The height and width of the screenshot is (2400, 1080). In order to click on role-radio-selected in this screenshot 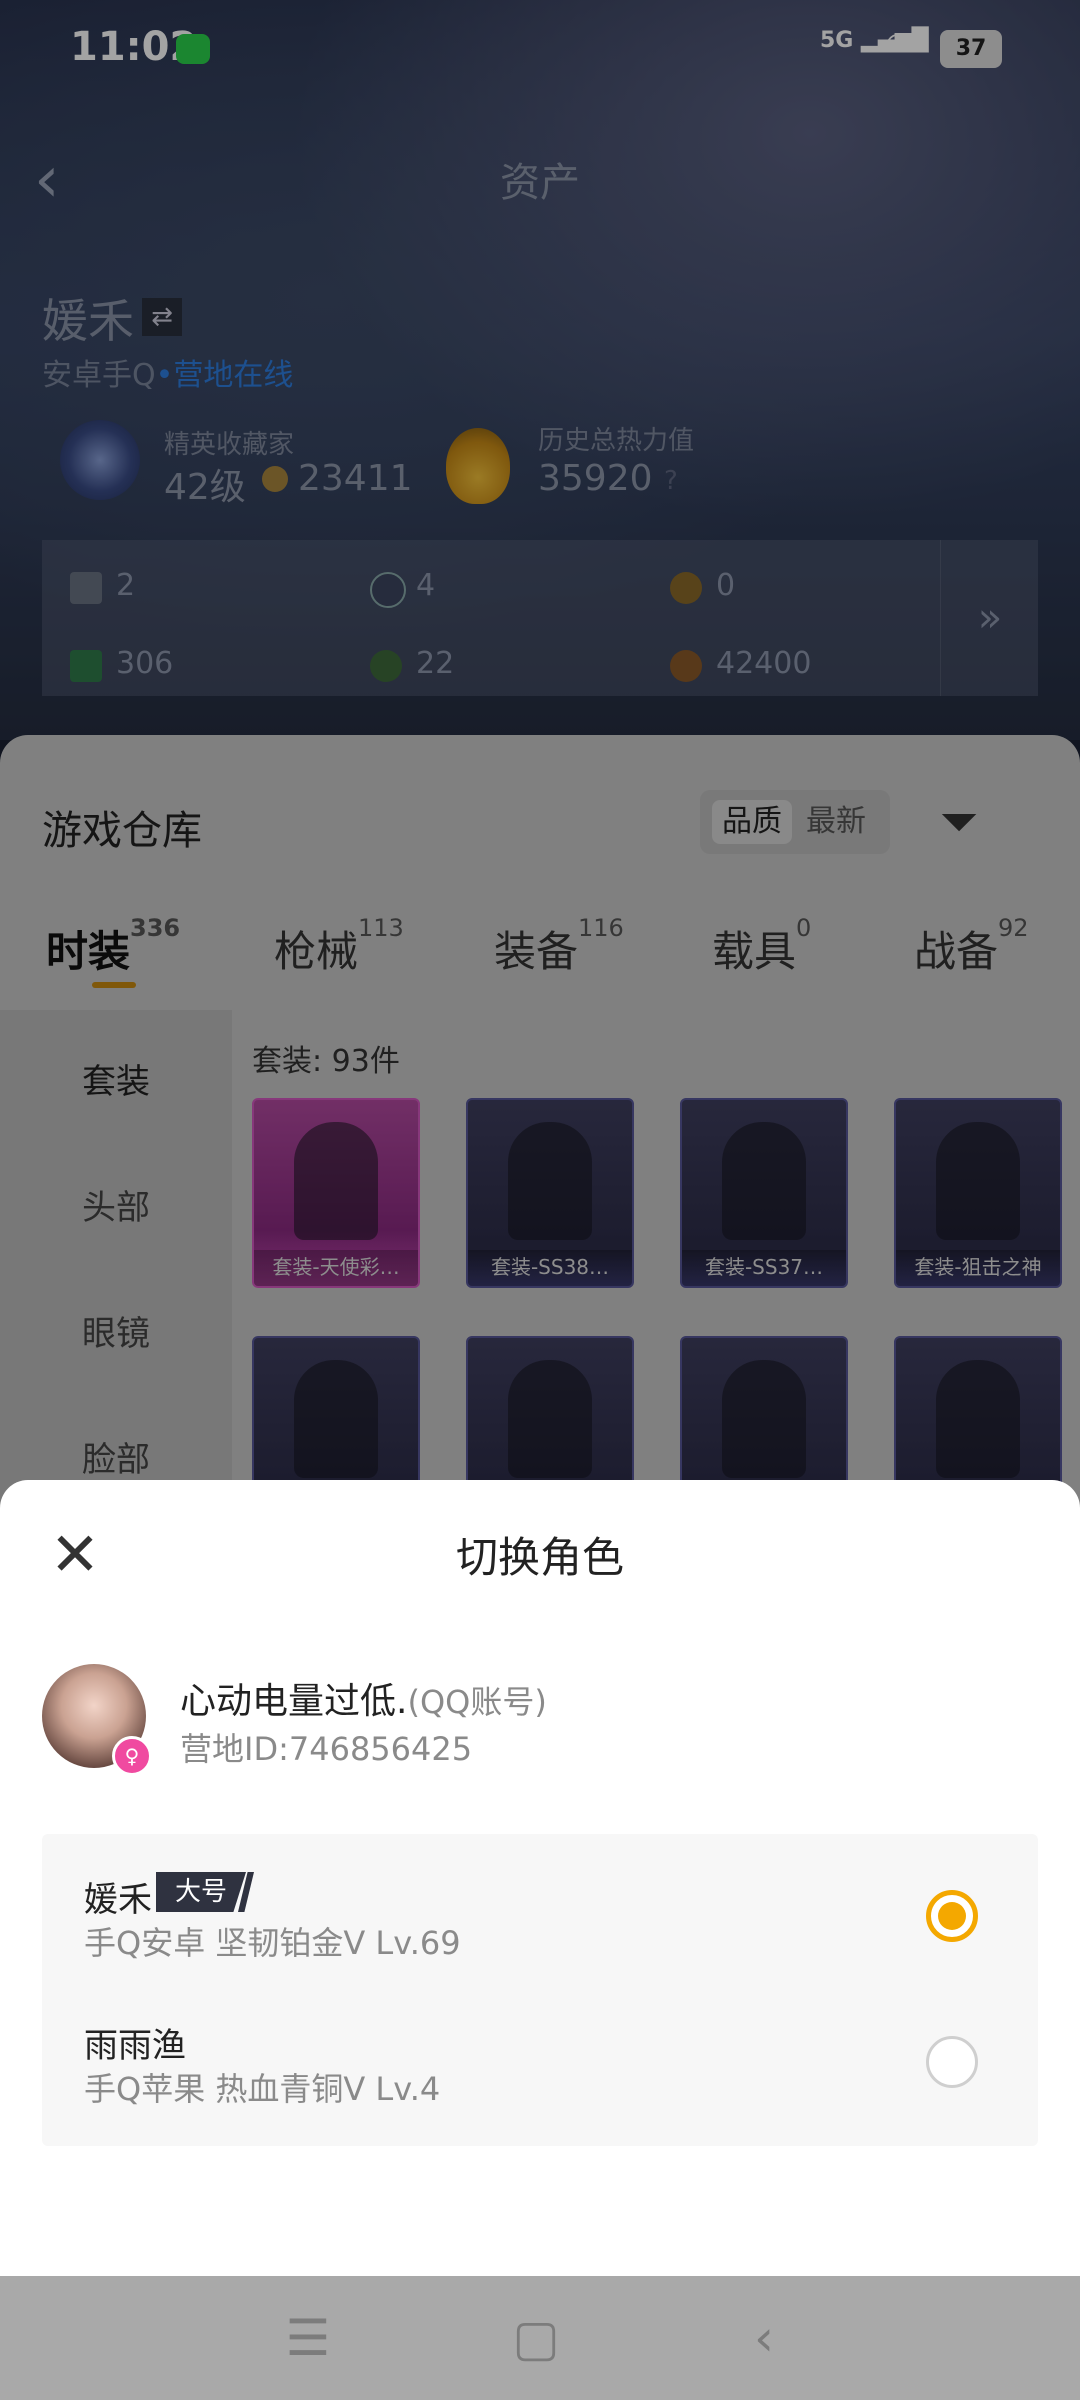, I will do `click(952, 1916)`.